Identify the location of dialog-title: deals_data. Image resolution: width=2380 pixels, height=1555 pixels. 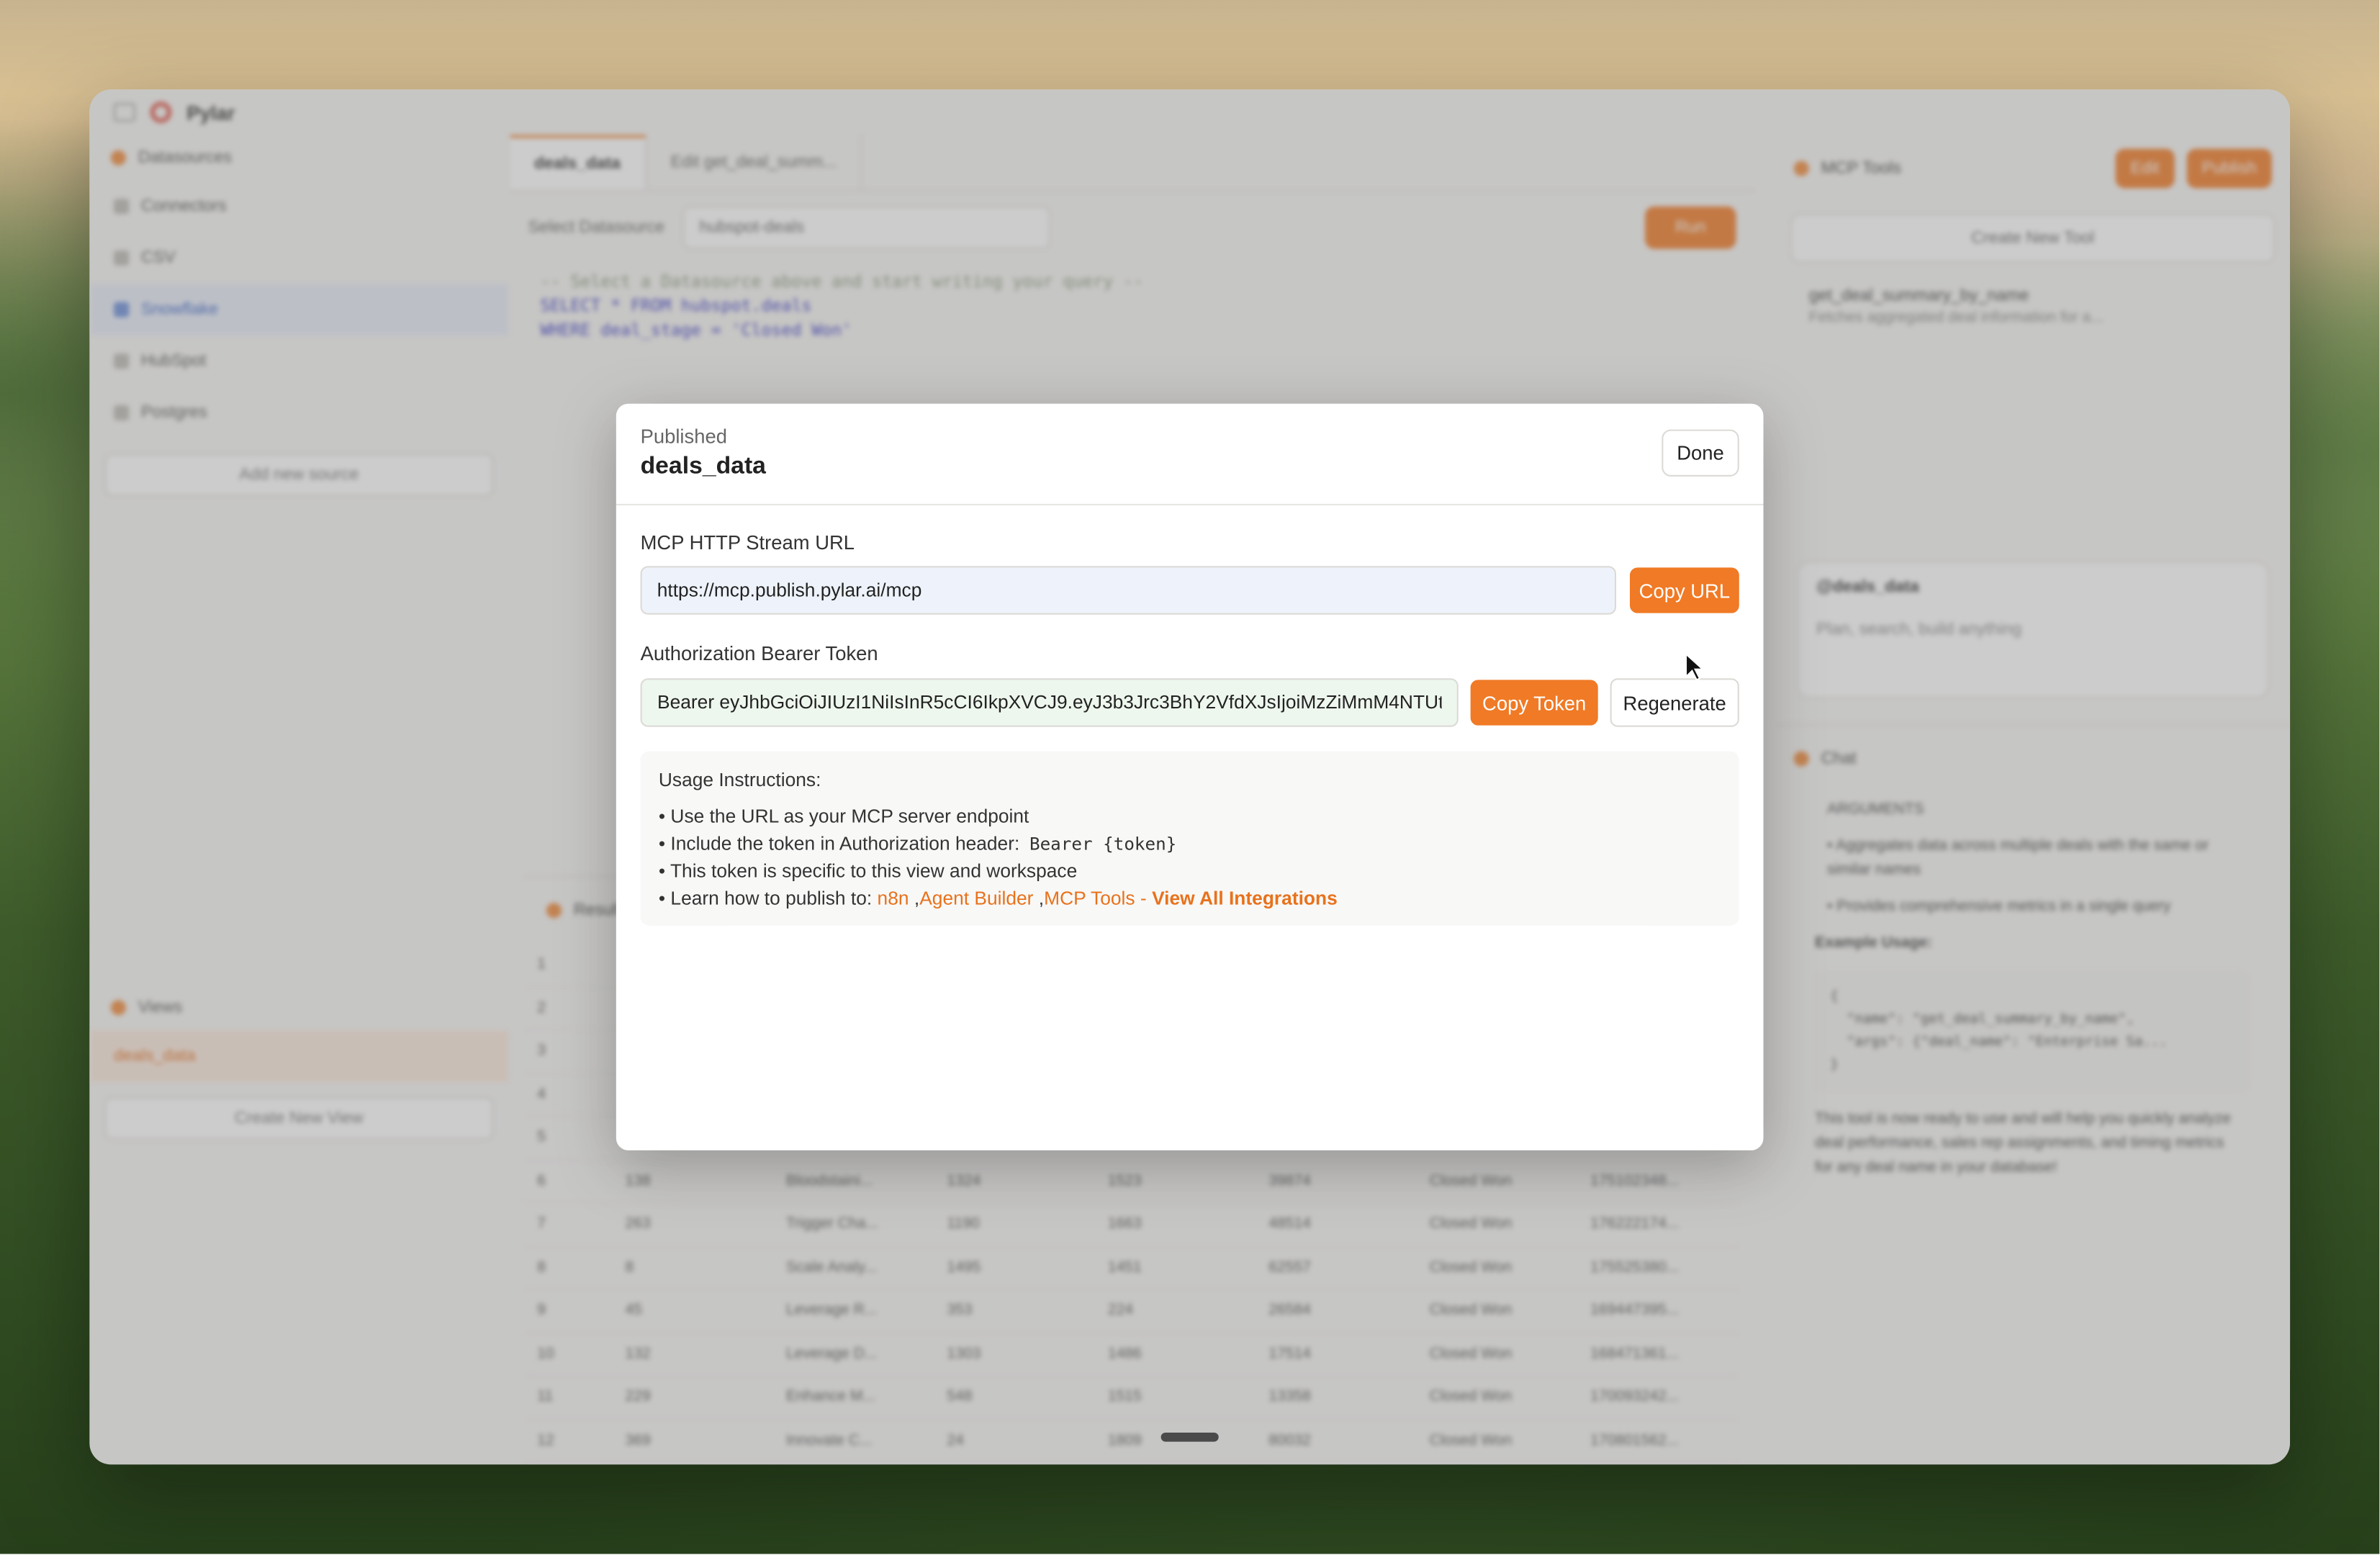
(703, 467).